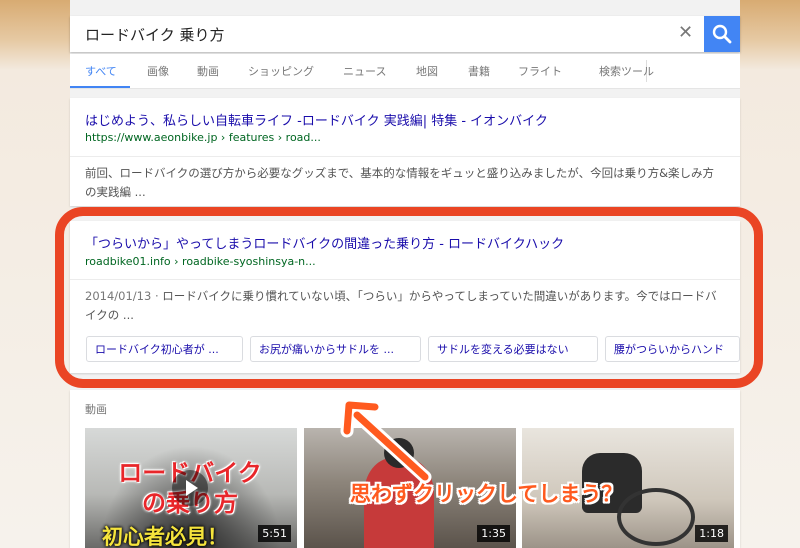 The width and height of the screenshot is (800, 548). I want to click on clear-icon: ✕, so click(685, 32).